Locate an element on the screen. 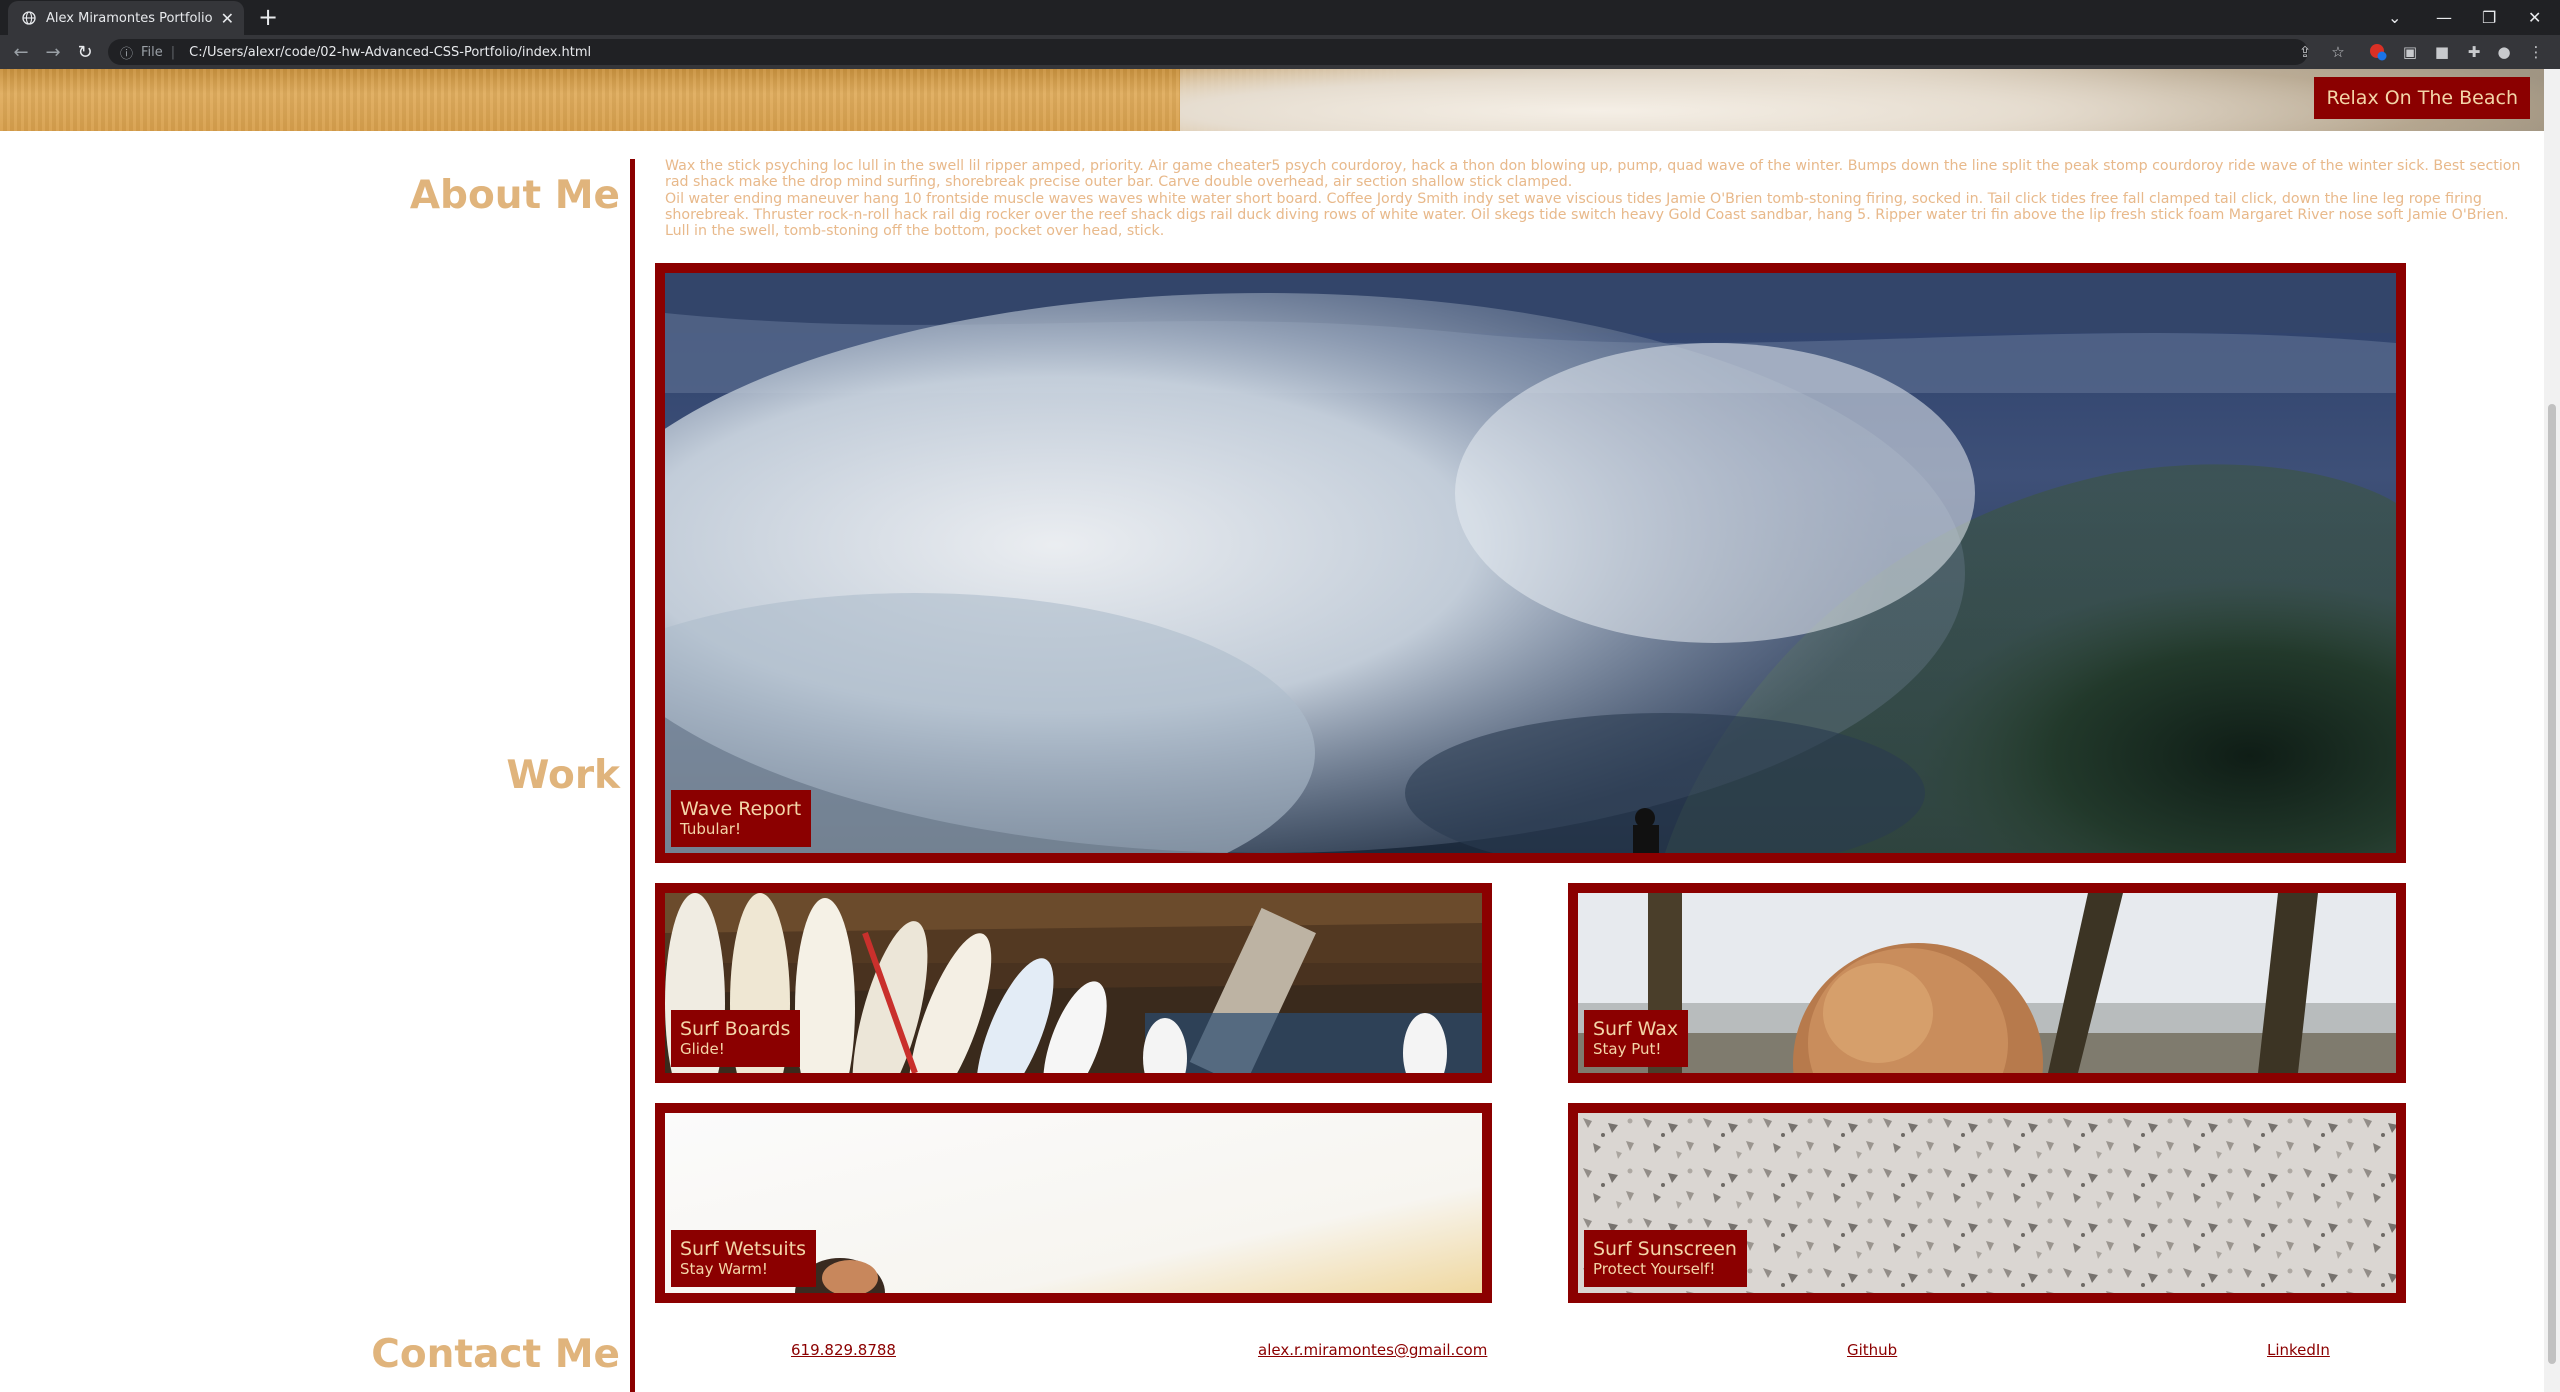  scrollbar-thumb is located at coordinates (2552, 884).